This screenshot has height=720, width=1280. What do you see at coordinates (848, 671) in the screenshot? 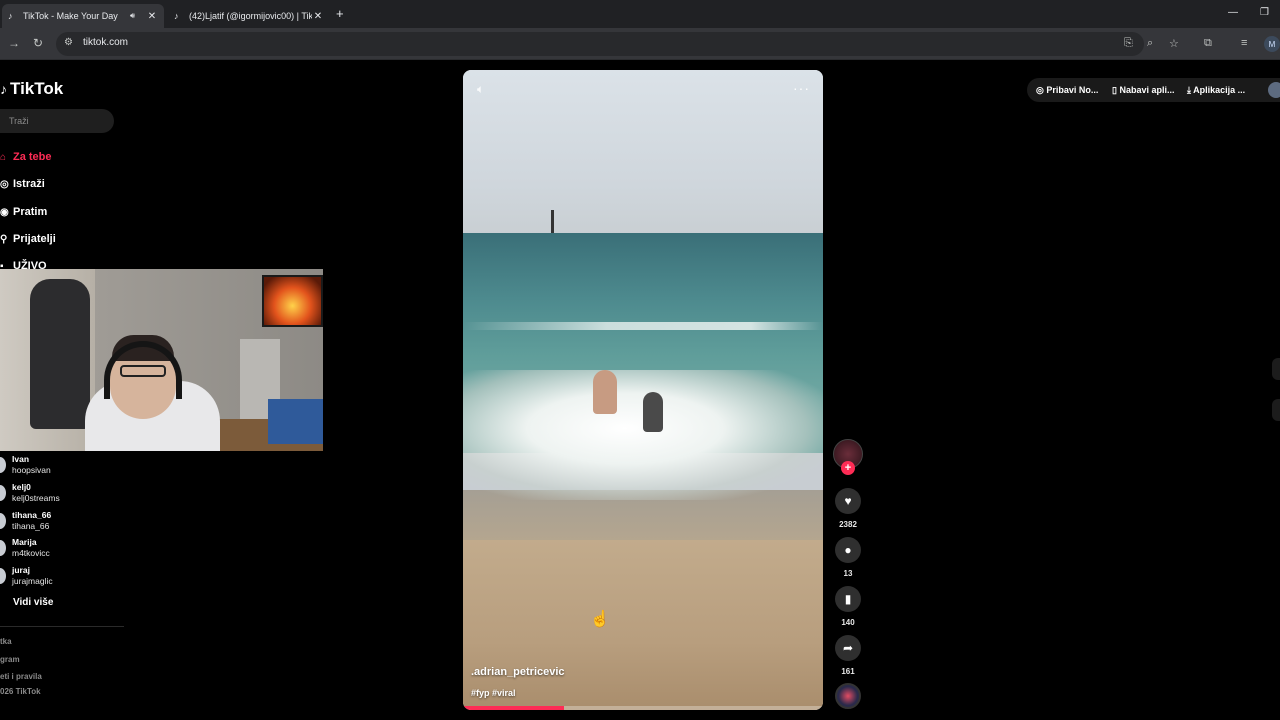
I see `share-count: 161` at bounding box center [848, 671].